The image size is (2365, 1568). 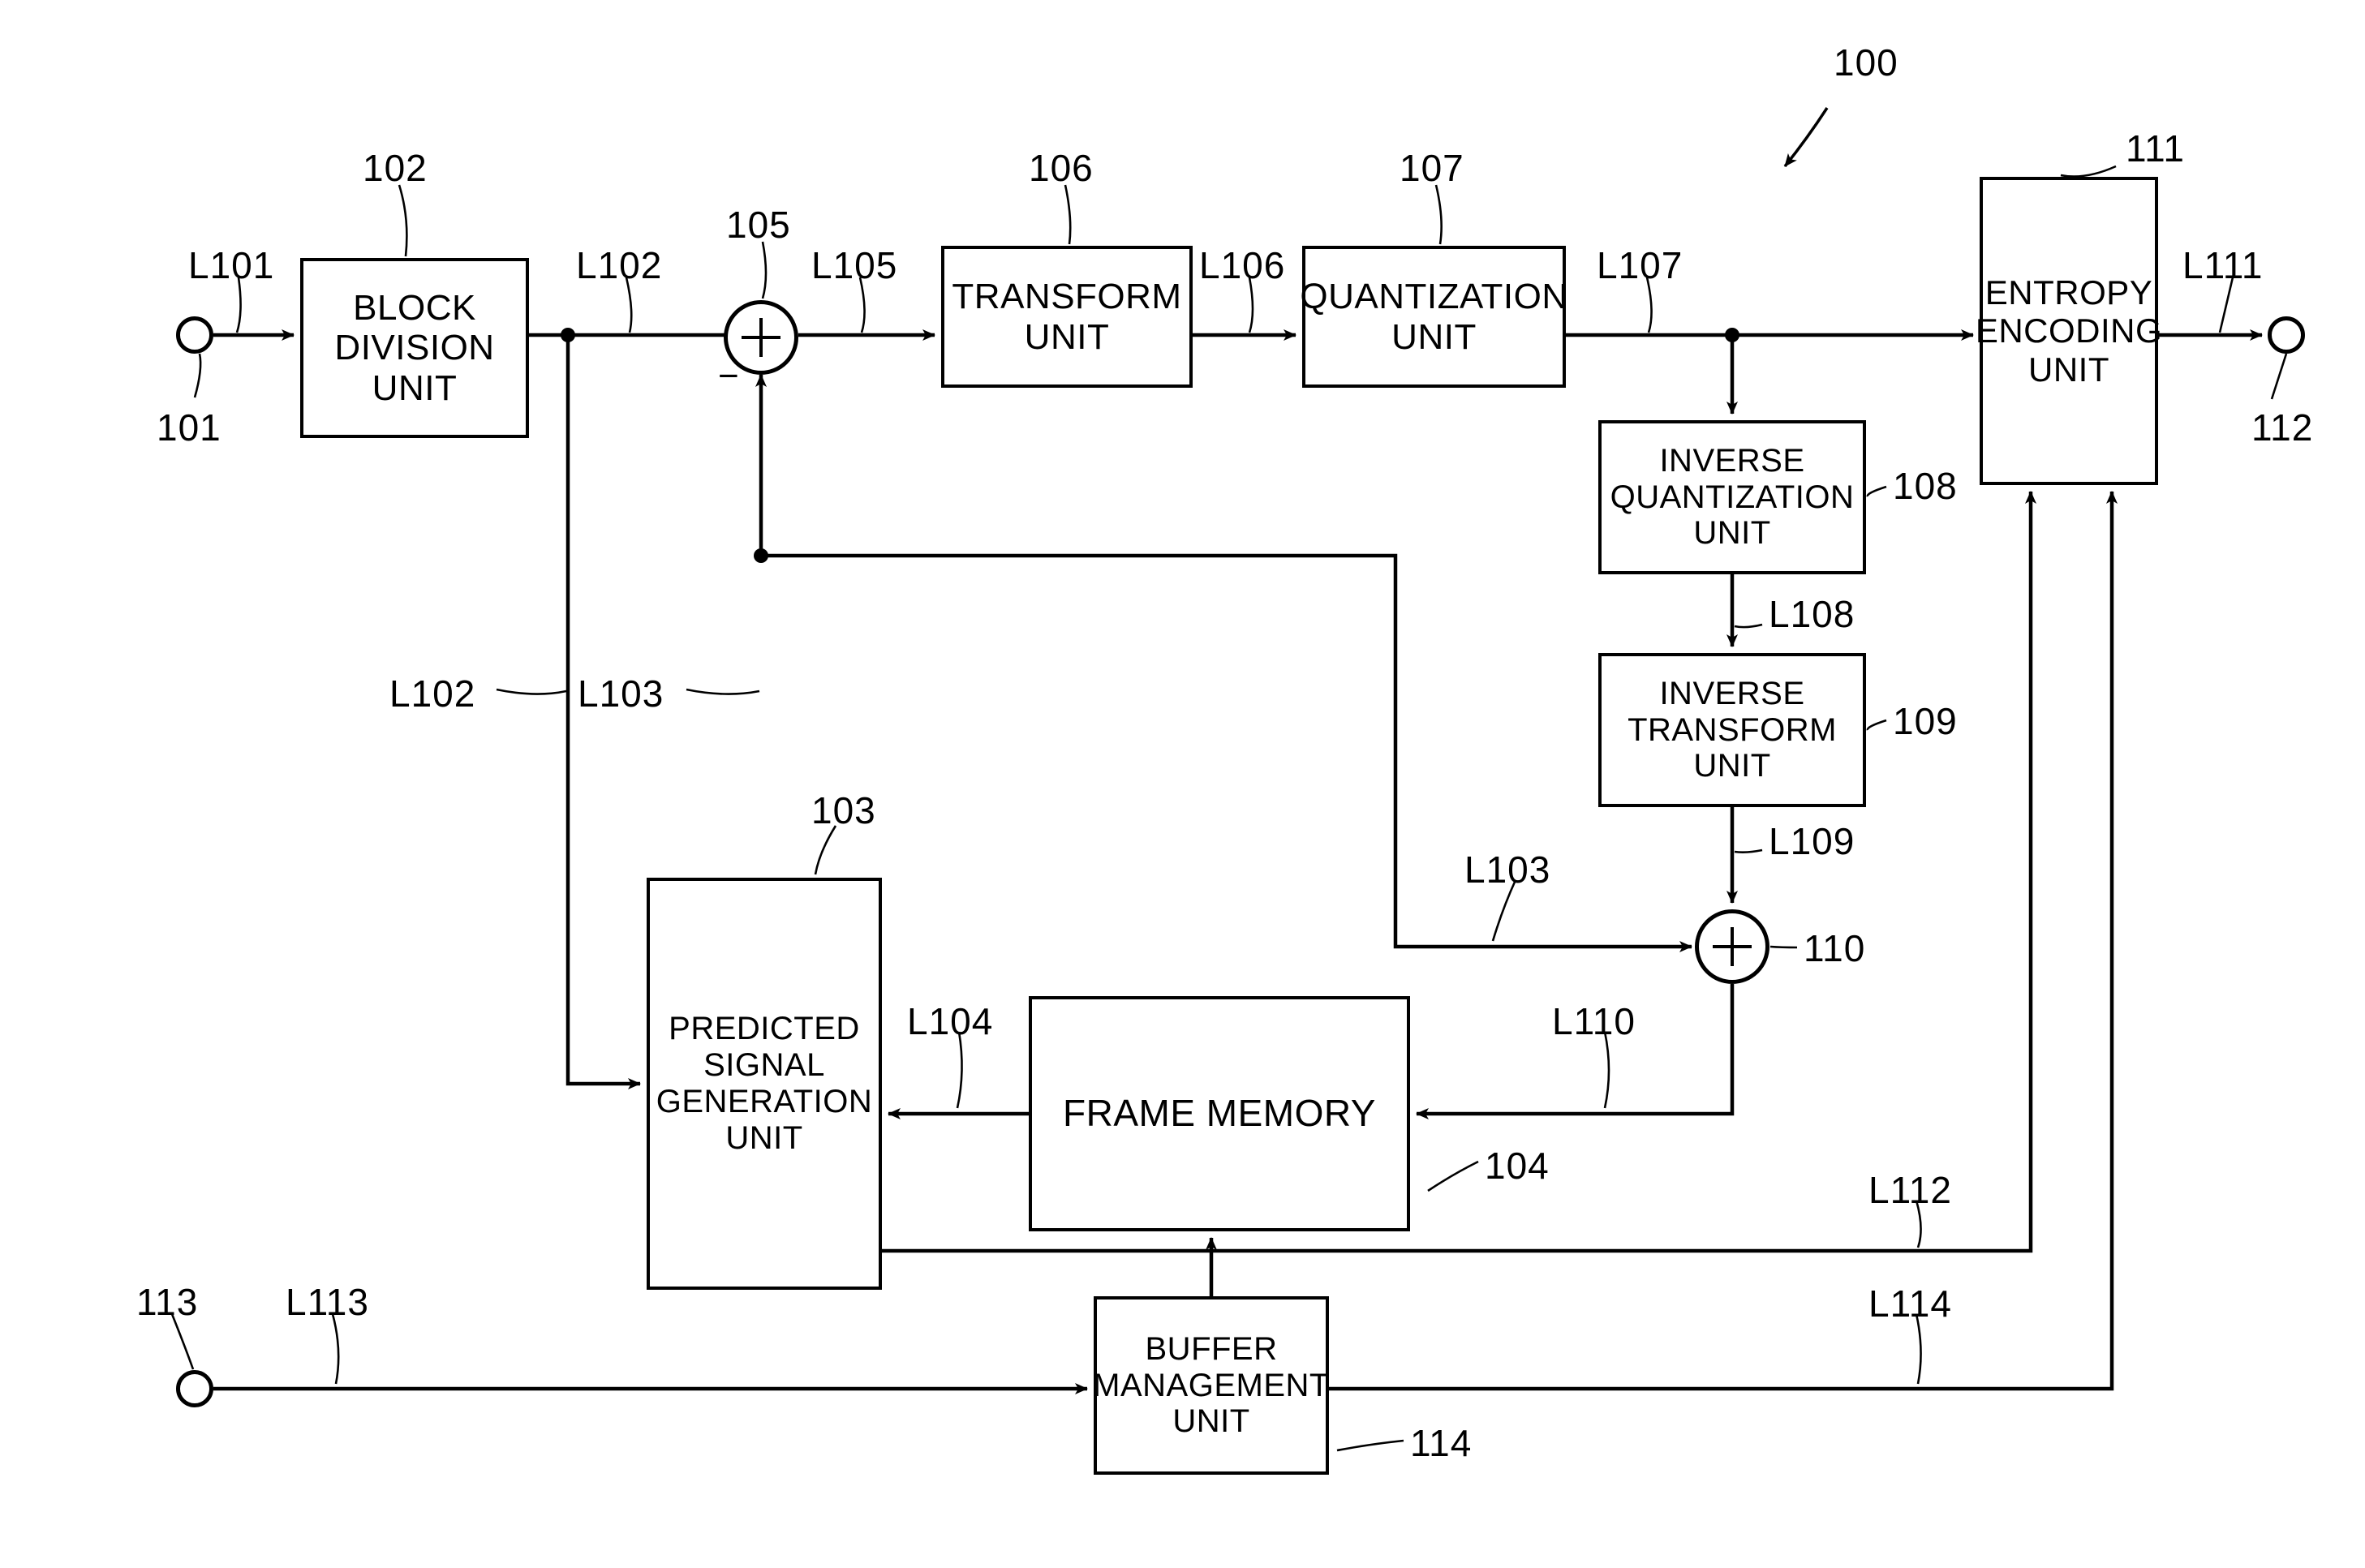 I want to click on ref-numeral-108: 108, so click(x=1925, y=486).